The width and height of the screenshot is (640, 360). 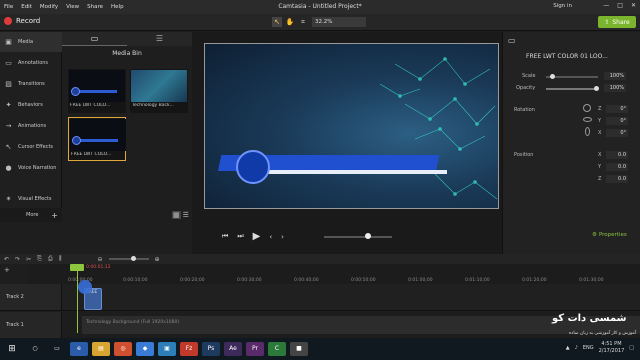 What do you see at coordinates (57, 349) in the screenshot?
I see `task-view-icon: ▭` at bounding box center [57, 349].